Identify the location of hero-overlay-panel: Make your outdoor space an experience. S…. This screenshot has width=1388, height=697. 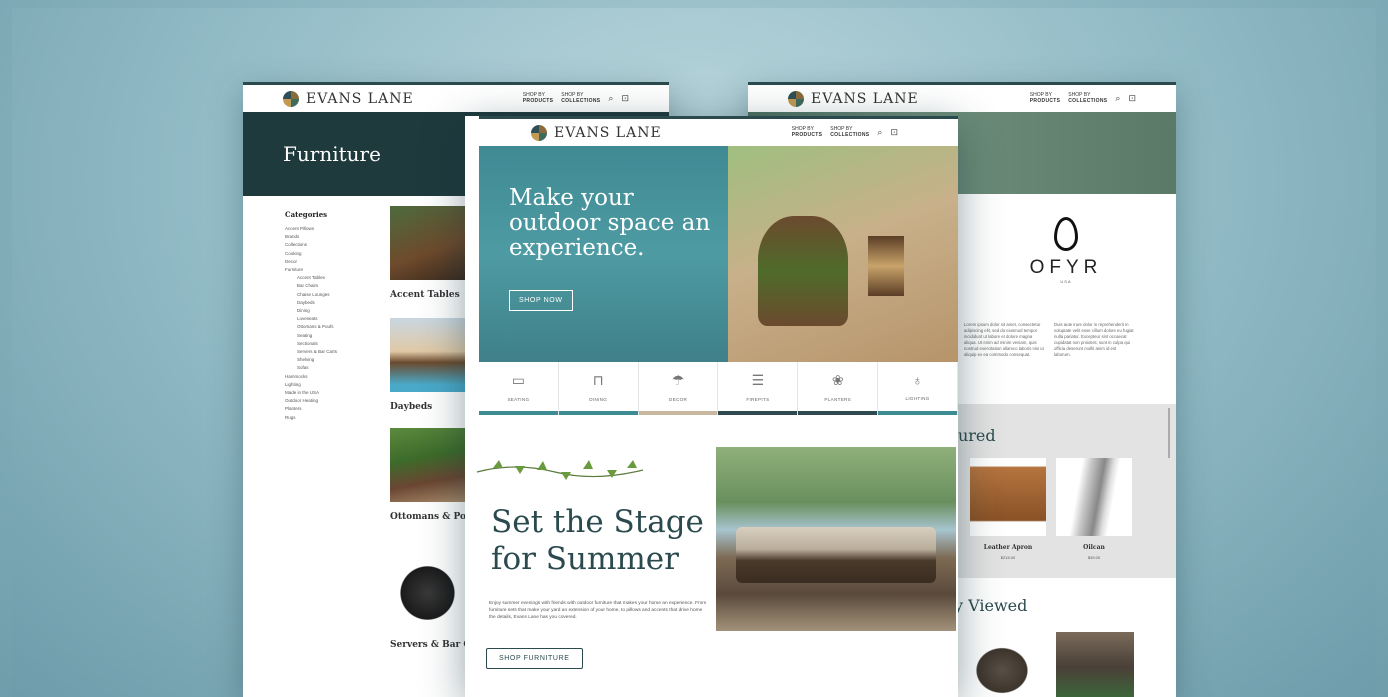
(603, 254).